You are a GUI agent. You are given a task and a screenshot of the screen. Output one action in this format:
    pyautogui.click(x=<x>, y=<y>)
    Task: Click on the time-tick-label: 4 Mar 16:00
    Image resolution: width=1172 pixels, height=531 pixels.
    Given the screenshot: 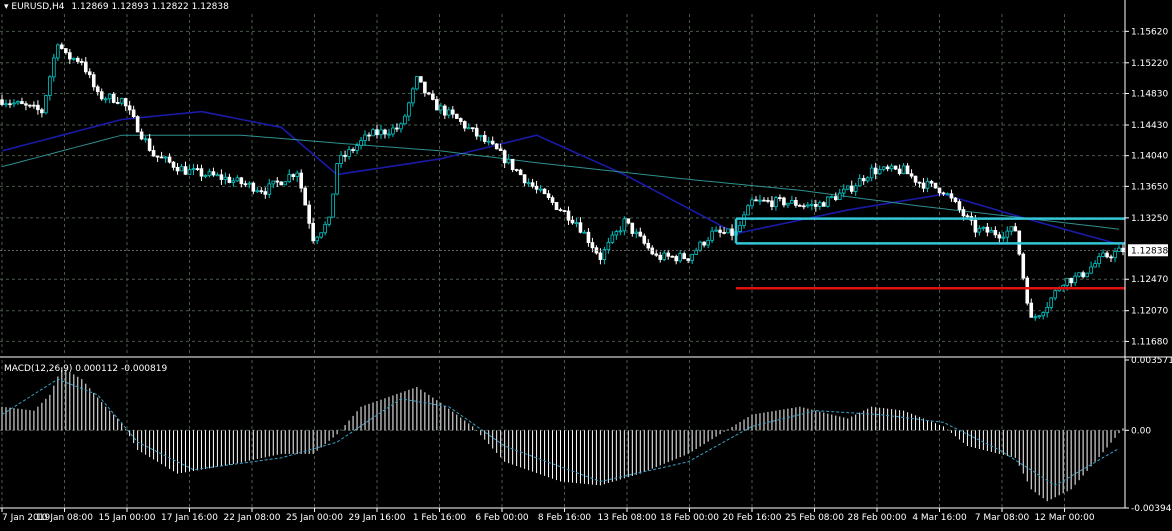 What is the action you would take?
    pyautogui.click(x=939, y=518)
    